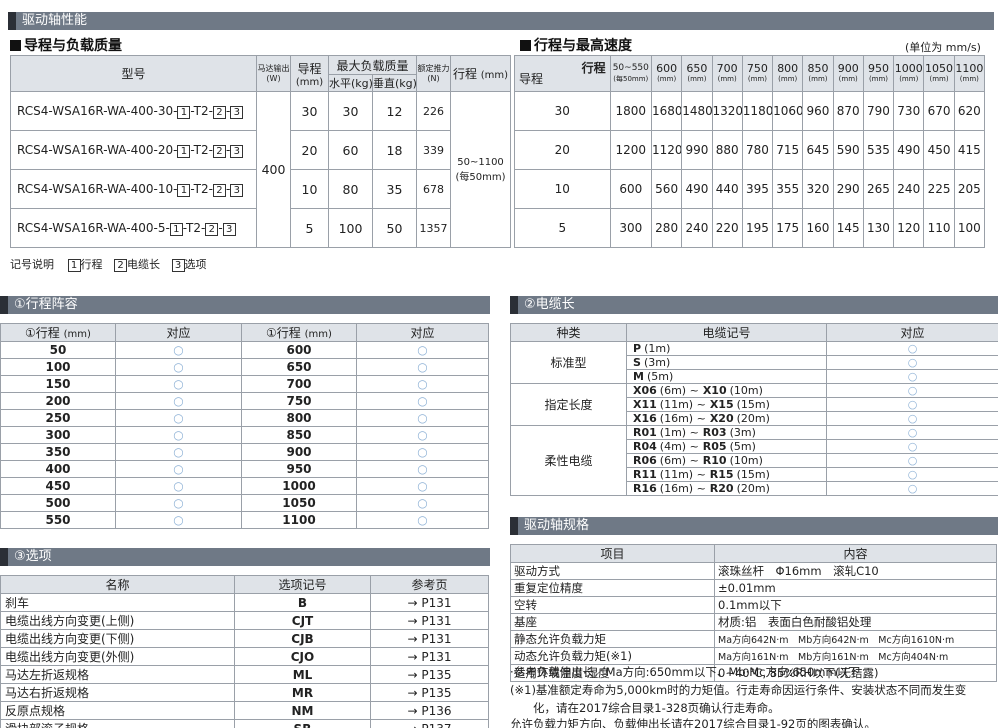 This screenshot has height=728, width=998. Describe the element at coordinates (631, 111) in the screenshot. I see `speed-value-cell: 1800` at that location.